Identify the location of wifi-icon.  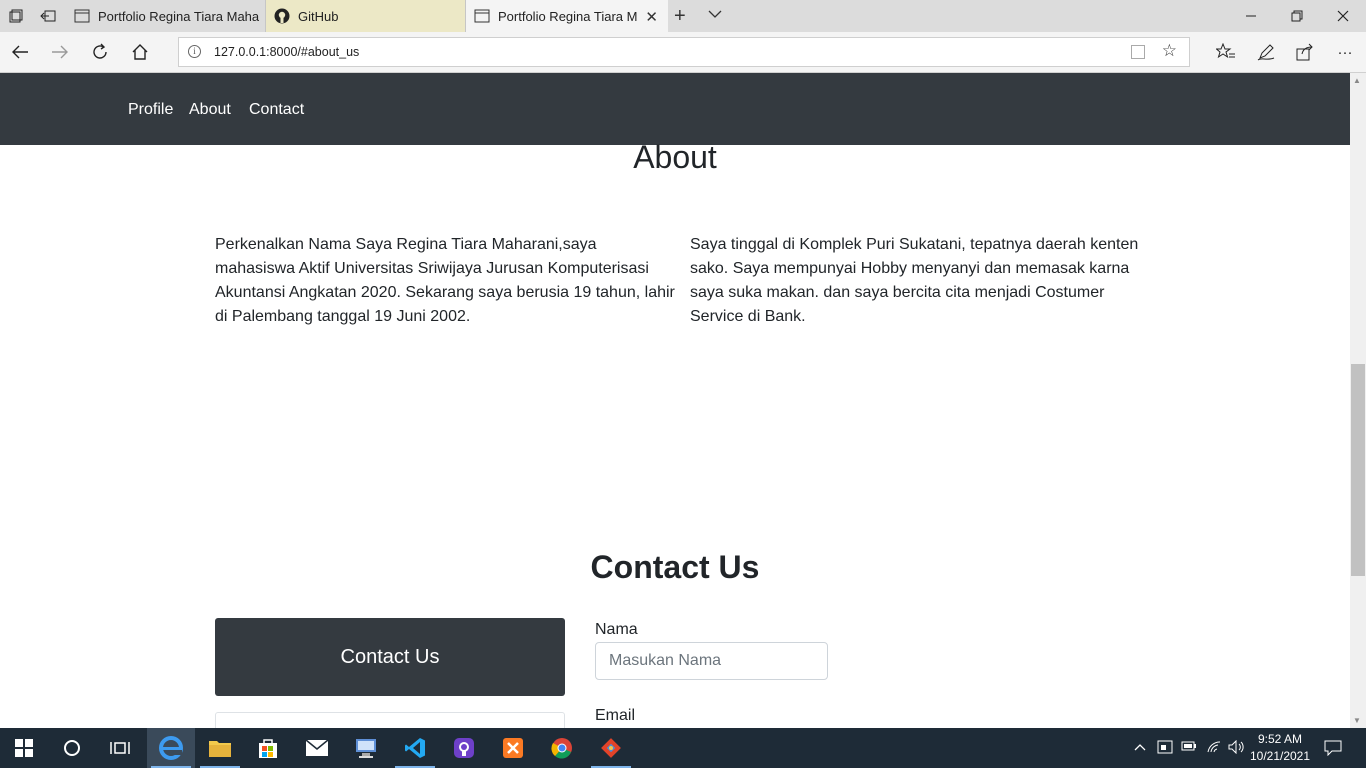
(1214, 748).